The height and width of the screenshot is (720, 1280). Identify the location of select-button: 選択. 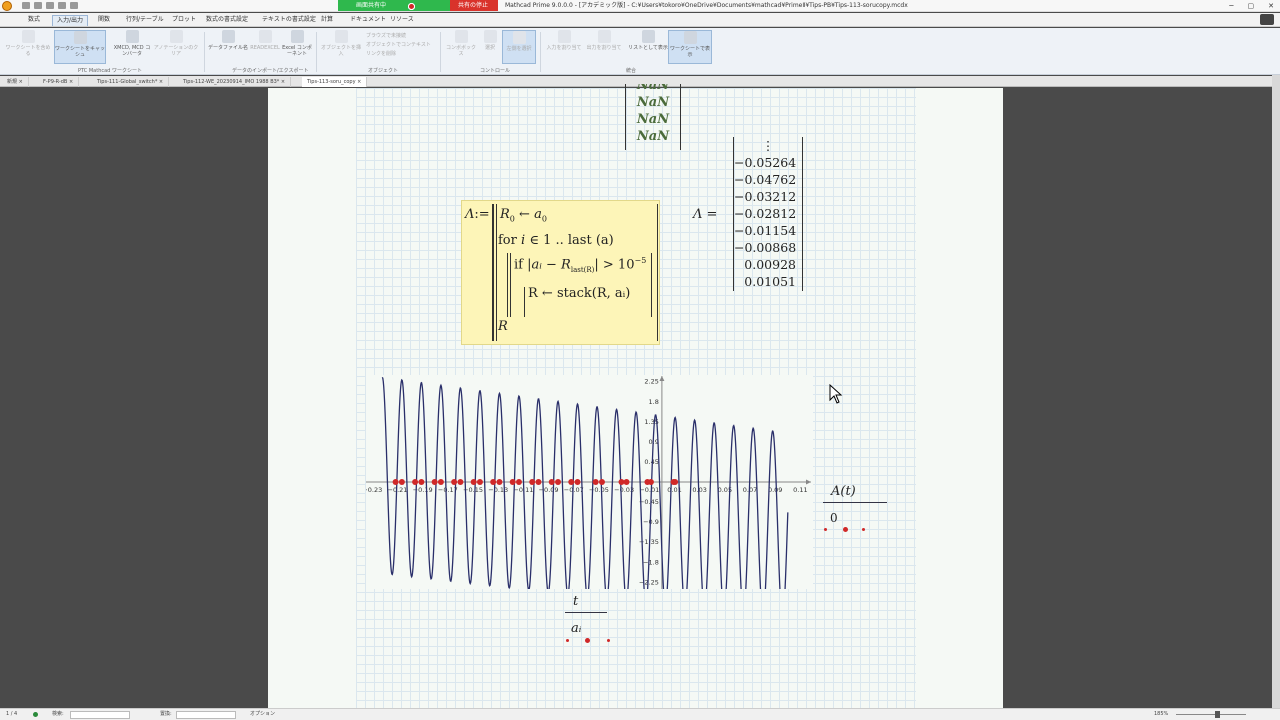
(490, 47).